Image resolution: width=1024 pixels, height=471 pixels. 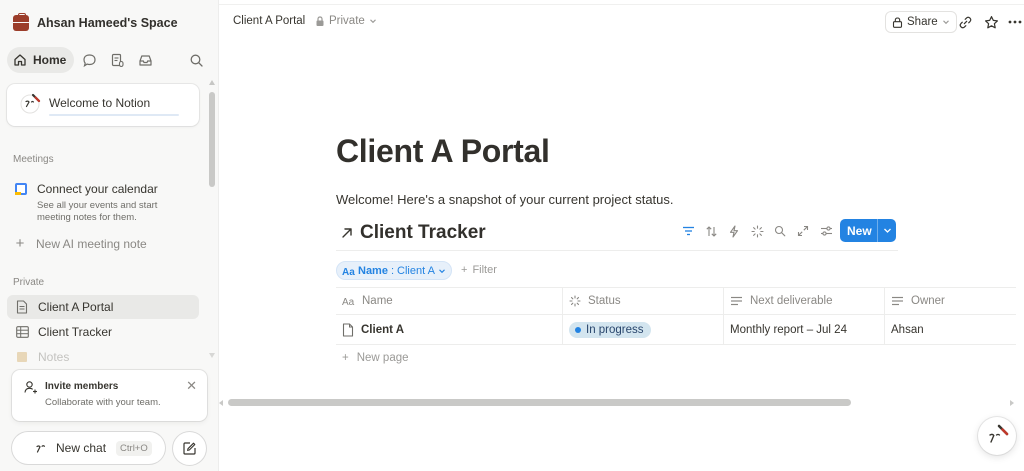 What do you see at coordinates (212, 355) in the screenshot?
I see `scroll-down-arrow-icon` at bounding box center [212, 355].